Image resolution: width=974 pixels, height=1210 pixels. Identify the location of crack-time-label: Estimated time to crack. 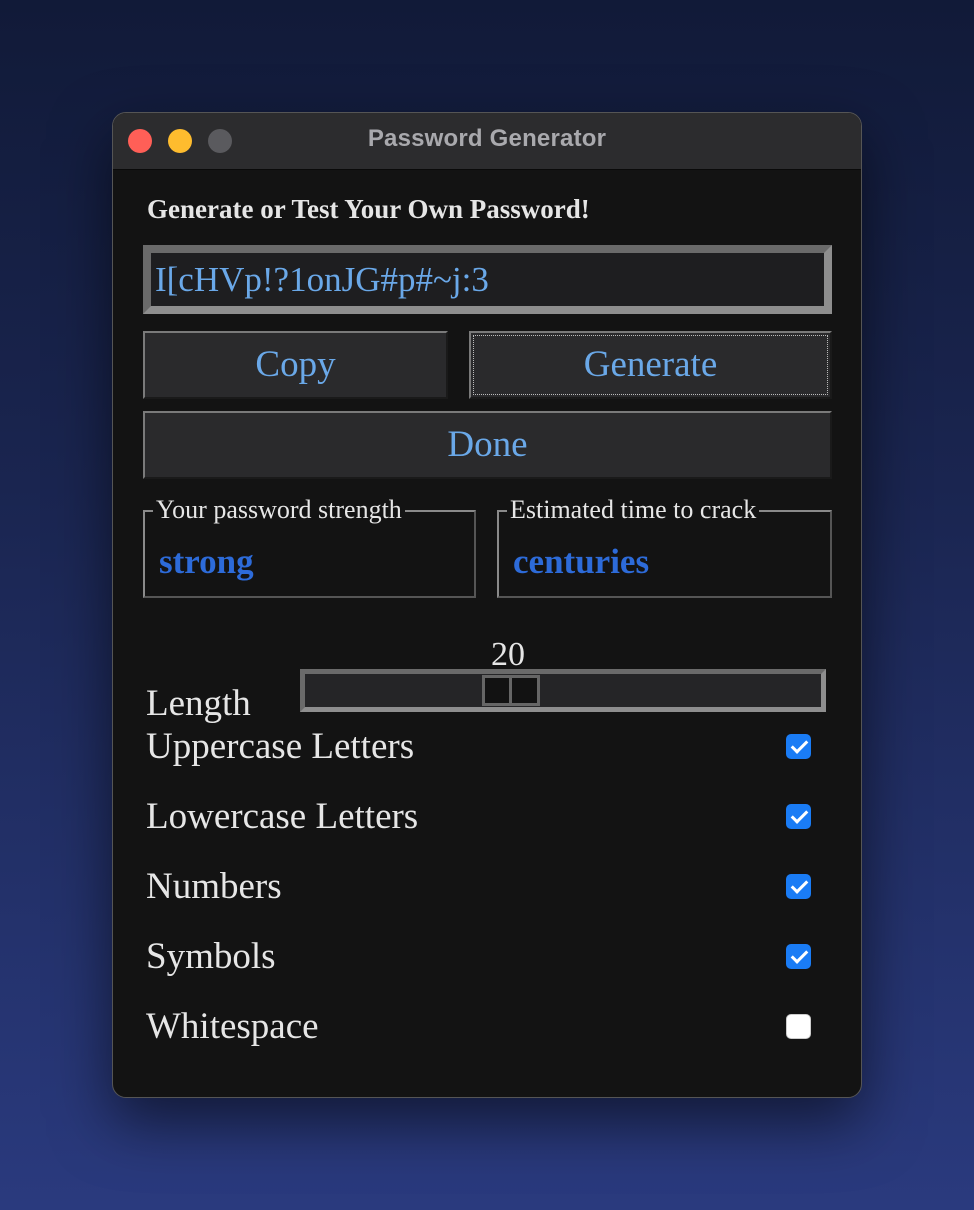
(633, 510).